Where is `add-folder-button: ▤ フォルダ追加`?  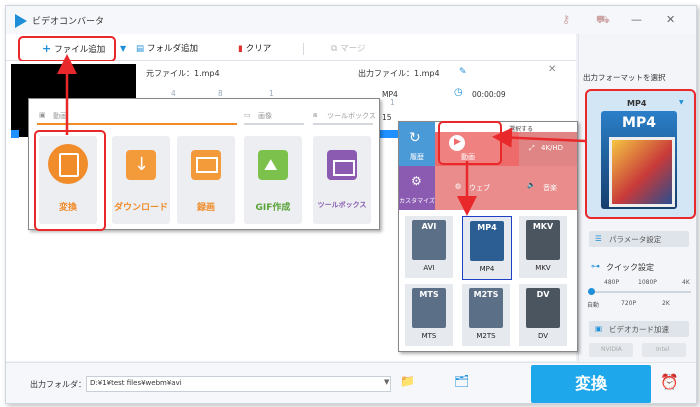 add-folder-button: ▤ フォルダ追加 is located at coordinates (167, 48).